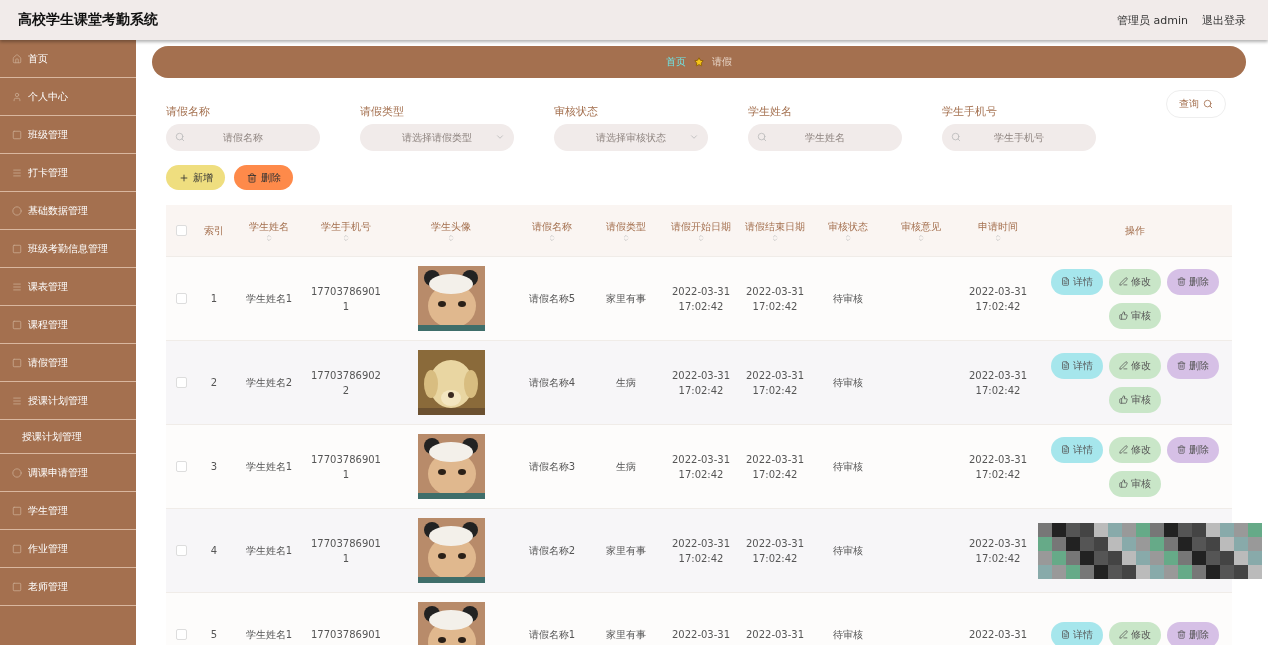  Describe the element at coordinates (382, 111) in the screenshot. I see `filter-label: 请假类型` at that location.